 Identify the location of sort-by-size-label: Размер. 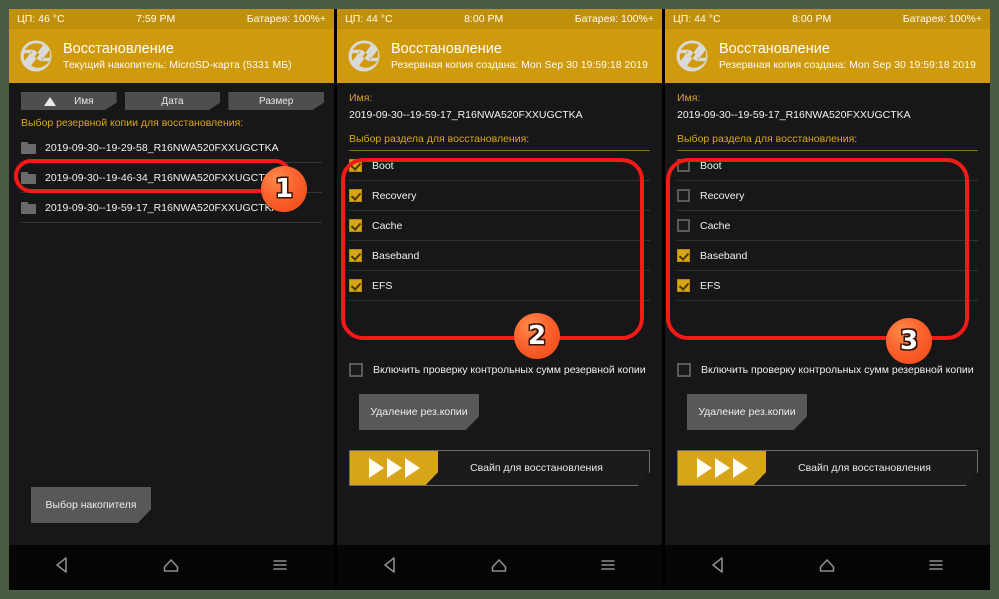
(276, 101).